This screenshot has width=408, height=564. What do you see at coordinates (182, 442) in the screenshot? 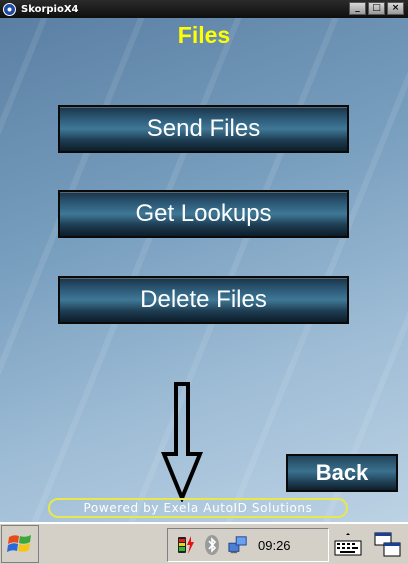
I see `down-arrow-icon` at bounding box center [182, 442].